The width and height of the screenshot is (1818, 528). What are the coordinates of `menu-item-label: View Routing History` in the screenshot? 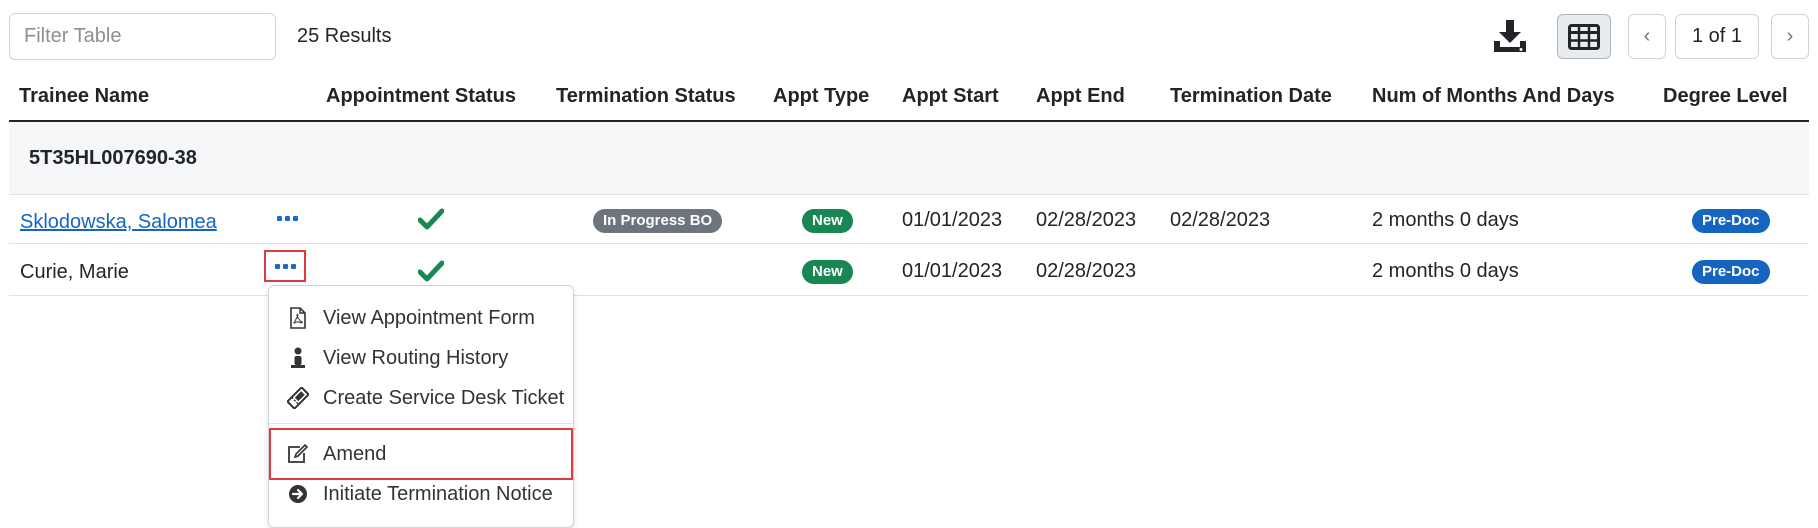 It's located at (416, 357).